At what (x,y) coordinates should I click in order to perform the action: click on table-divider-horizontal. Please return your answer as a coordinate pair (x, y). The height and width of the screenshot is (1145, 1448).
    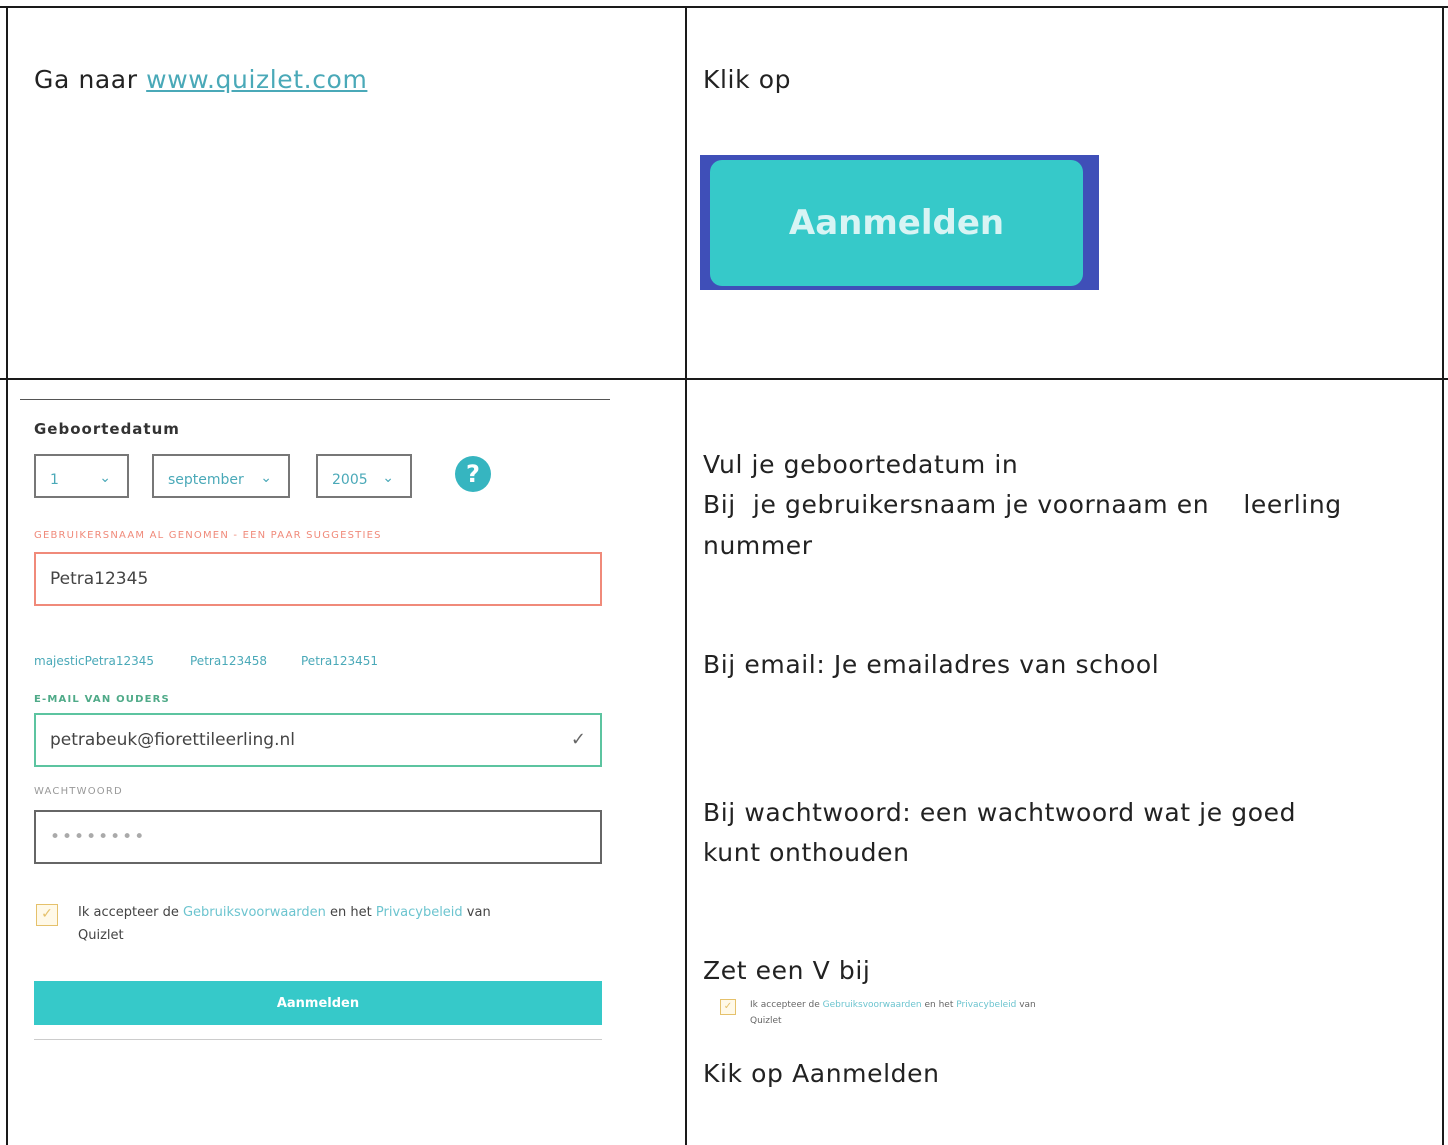
    Looking at the image, I should click on (724, 379).